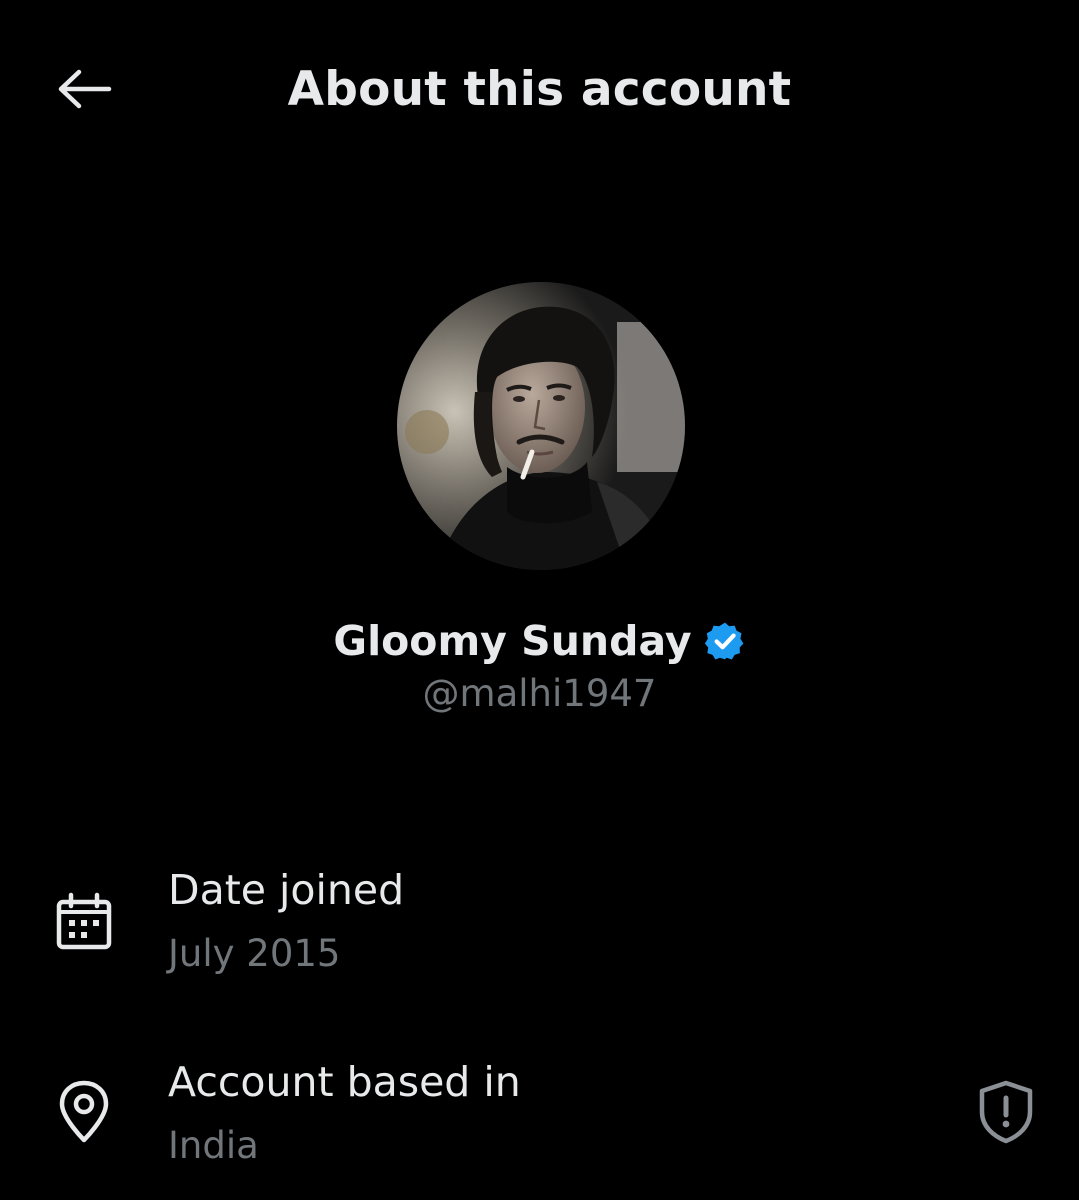 The width and height of the screenshot is (1079, 1200). Describe the element at coordinates (539, 1110) in the screenshot. I see `account-location-row: Account based in India` at that location.